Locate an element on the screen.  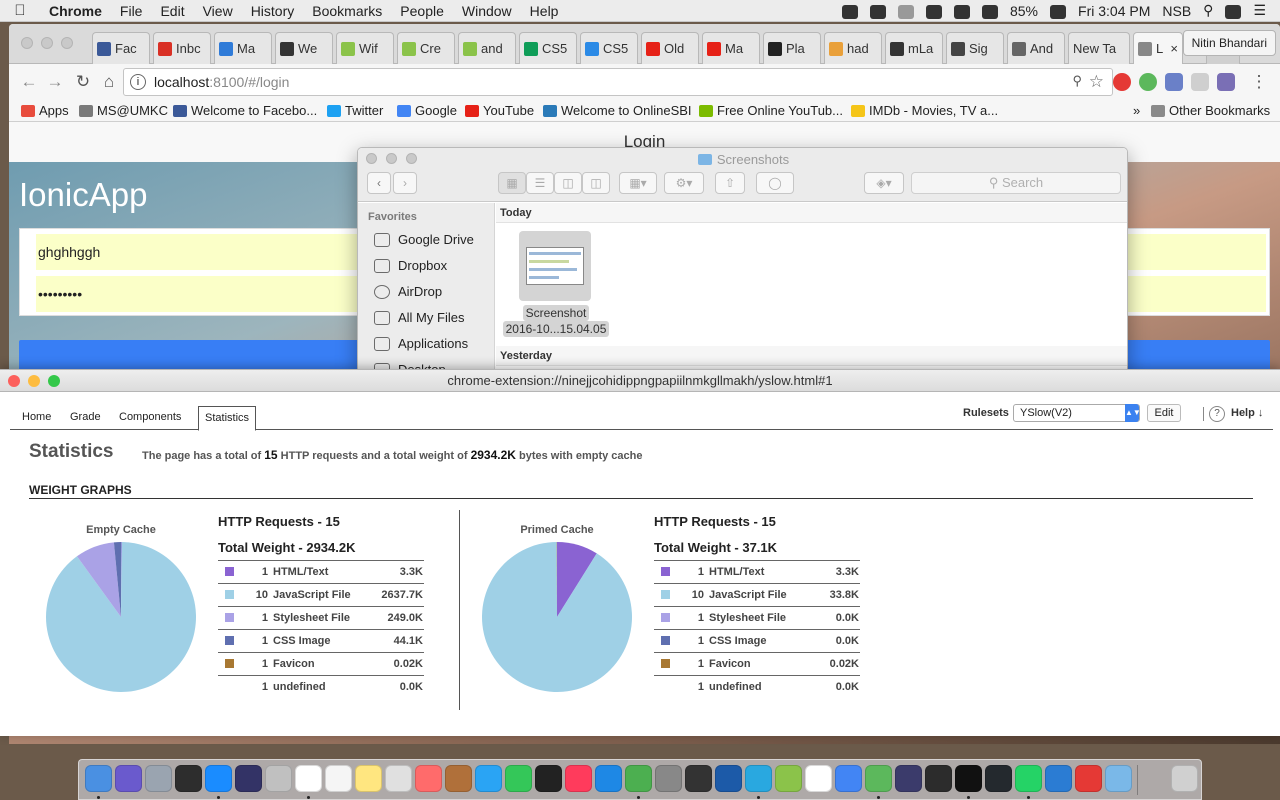
zoom-window-button is located at coordinates (67, 43).